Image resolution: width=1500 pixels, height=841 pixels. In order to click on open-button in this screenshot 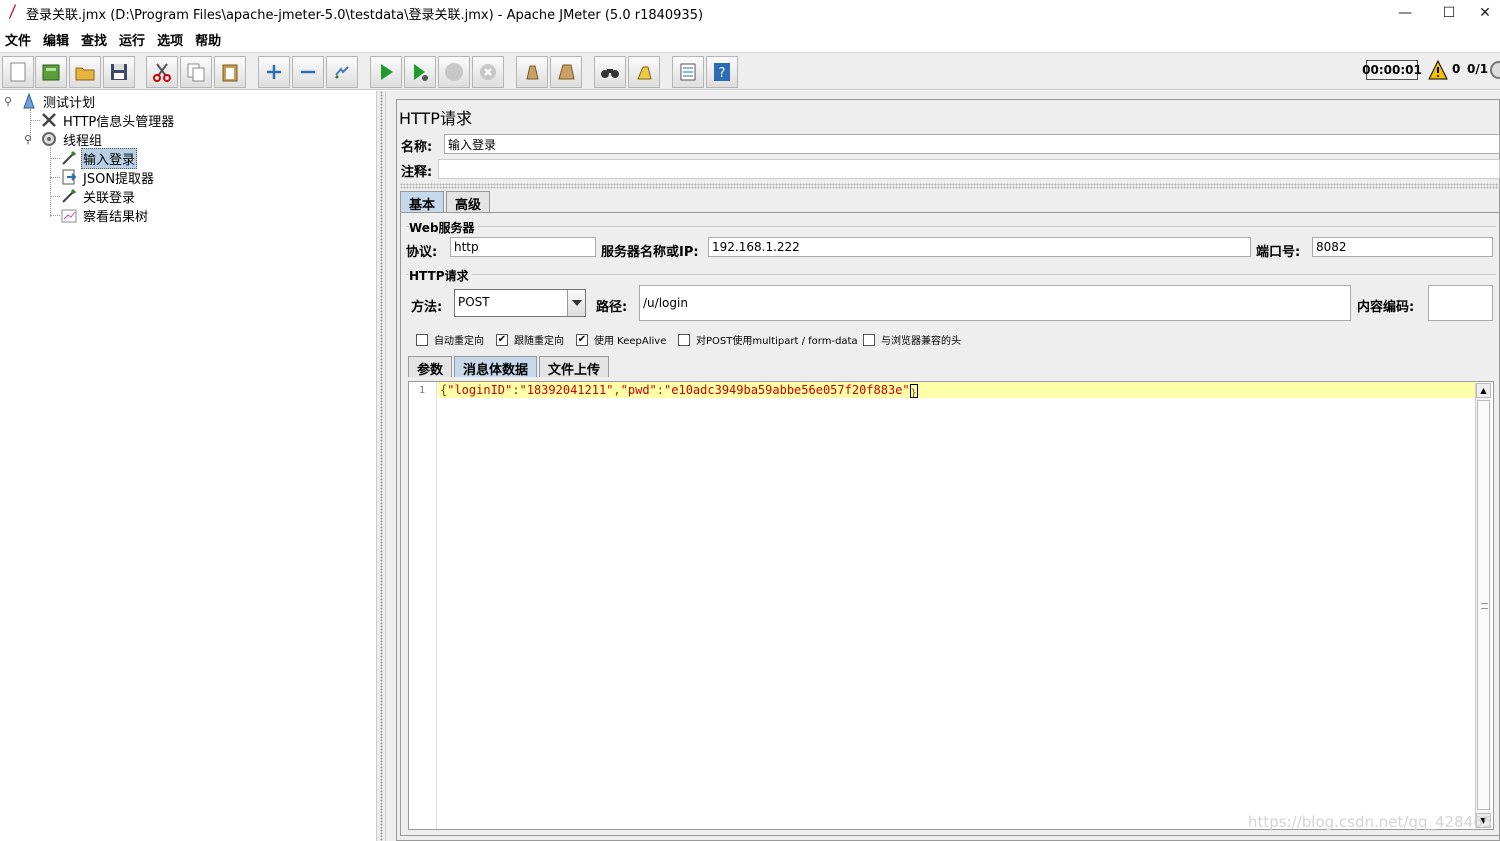, I will do `click(85, 72)`.